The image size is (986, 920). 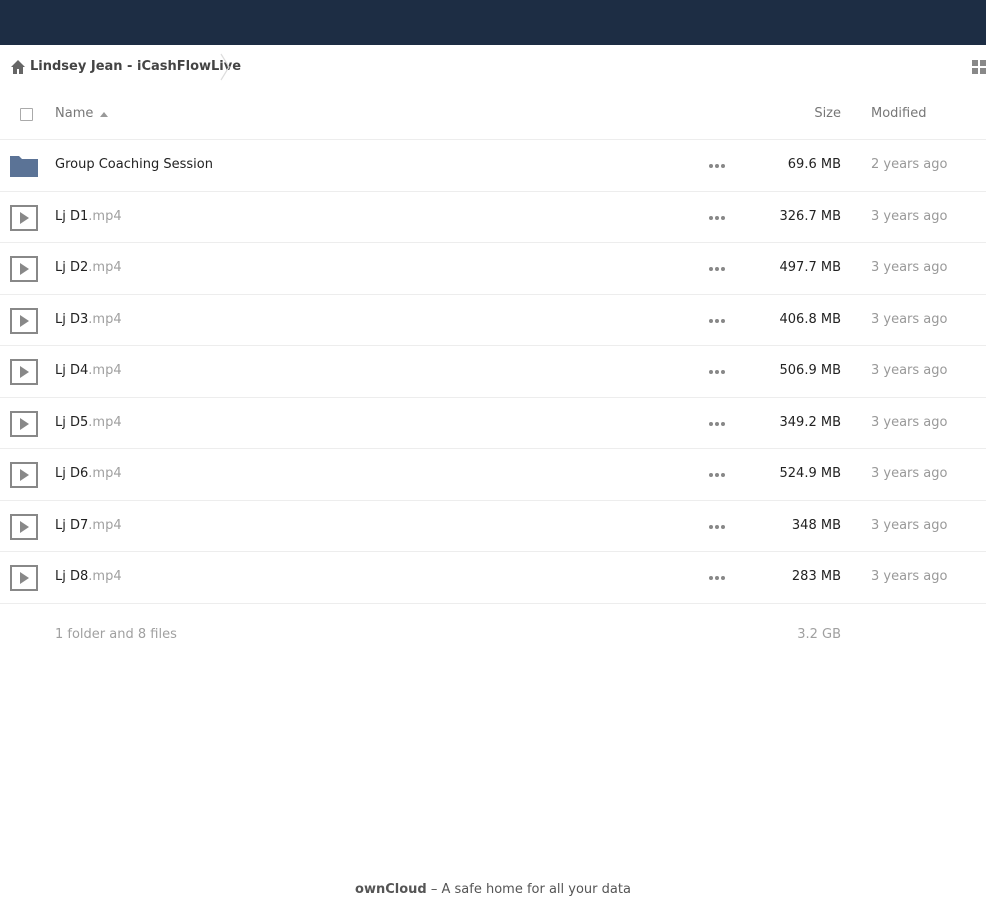 What do you see at coordinates (225, 67) in the screenshot?
I see `breadcrumb-separator-icon` at bounding box center [225, 67].